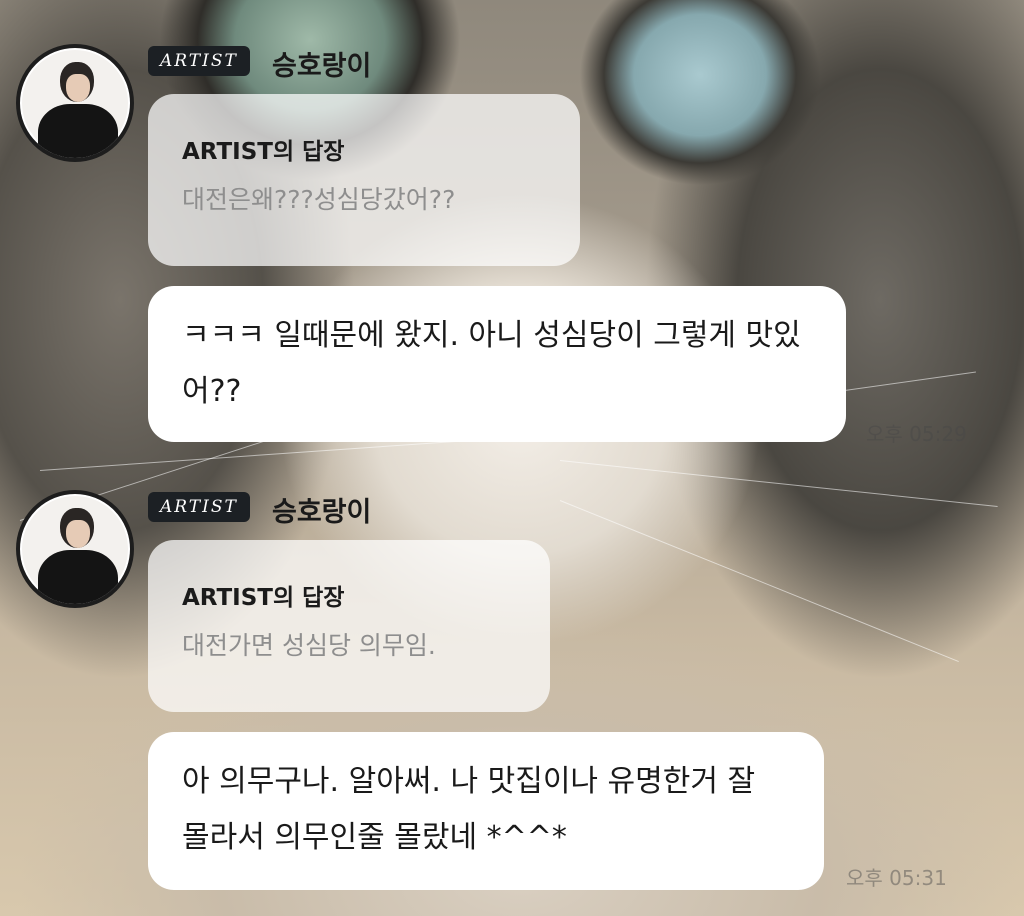 The width and height of the screenshot is (1024, 916). Describe the element at coordinates (896, 878) in the screenshot. I see `message-timestamp: 오후 05:31` at that location.